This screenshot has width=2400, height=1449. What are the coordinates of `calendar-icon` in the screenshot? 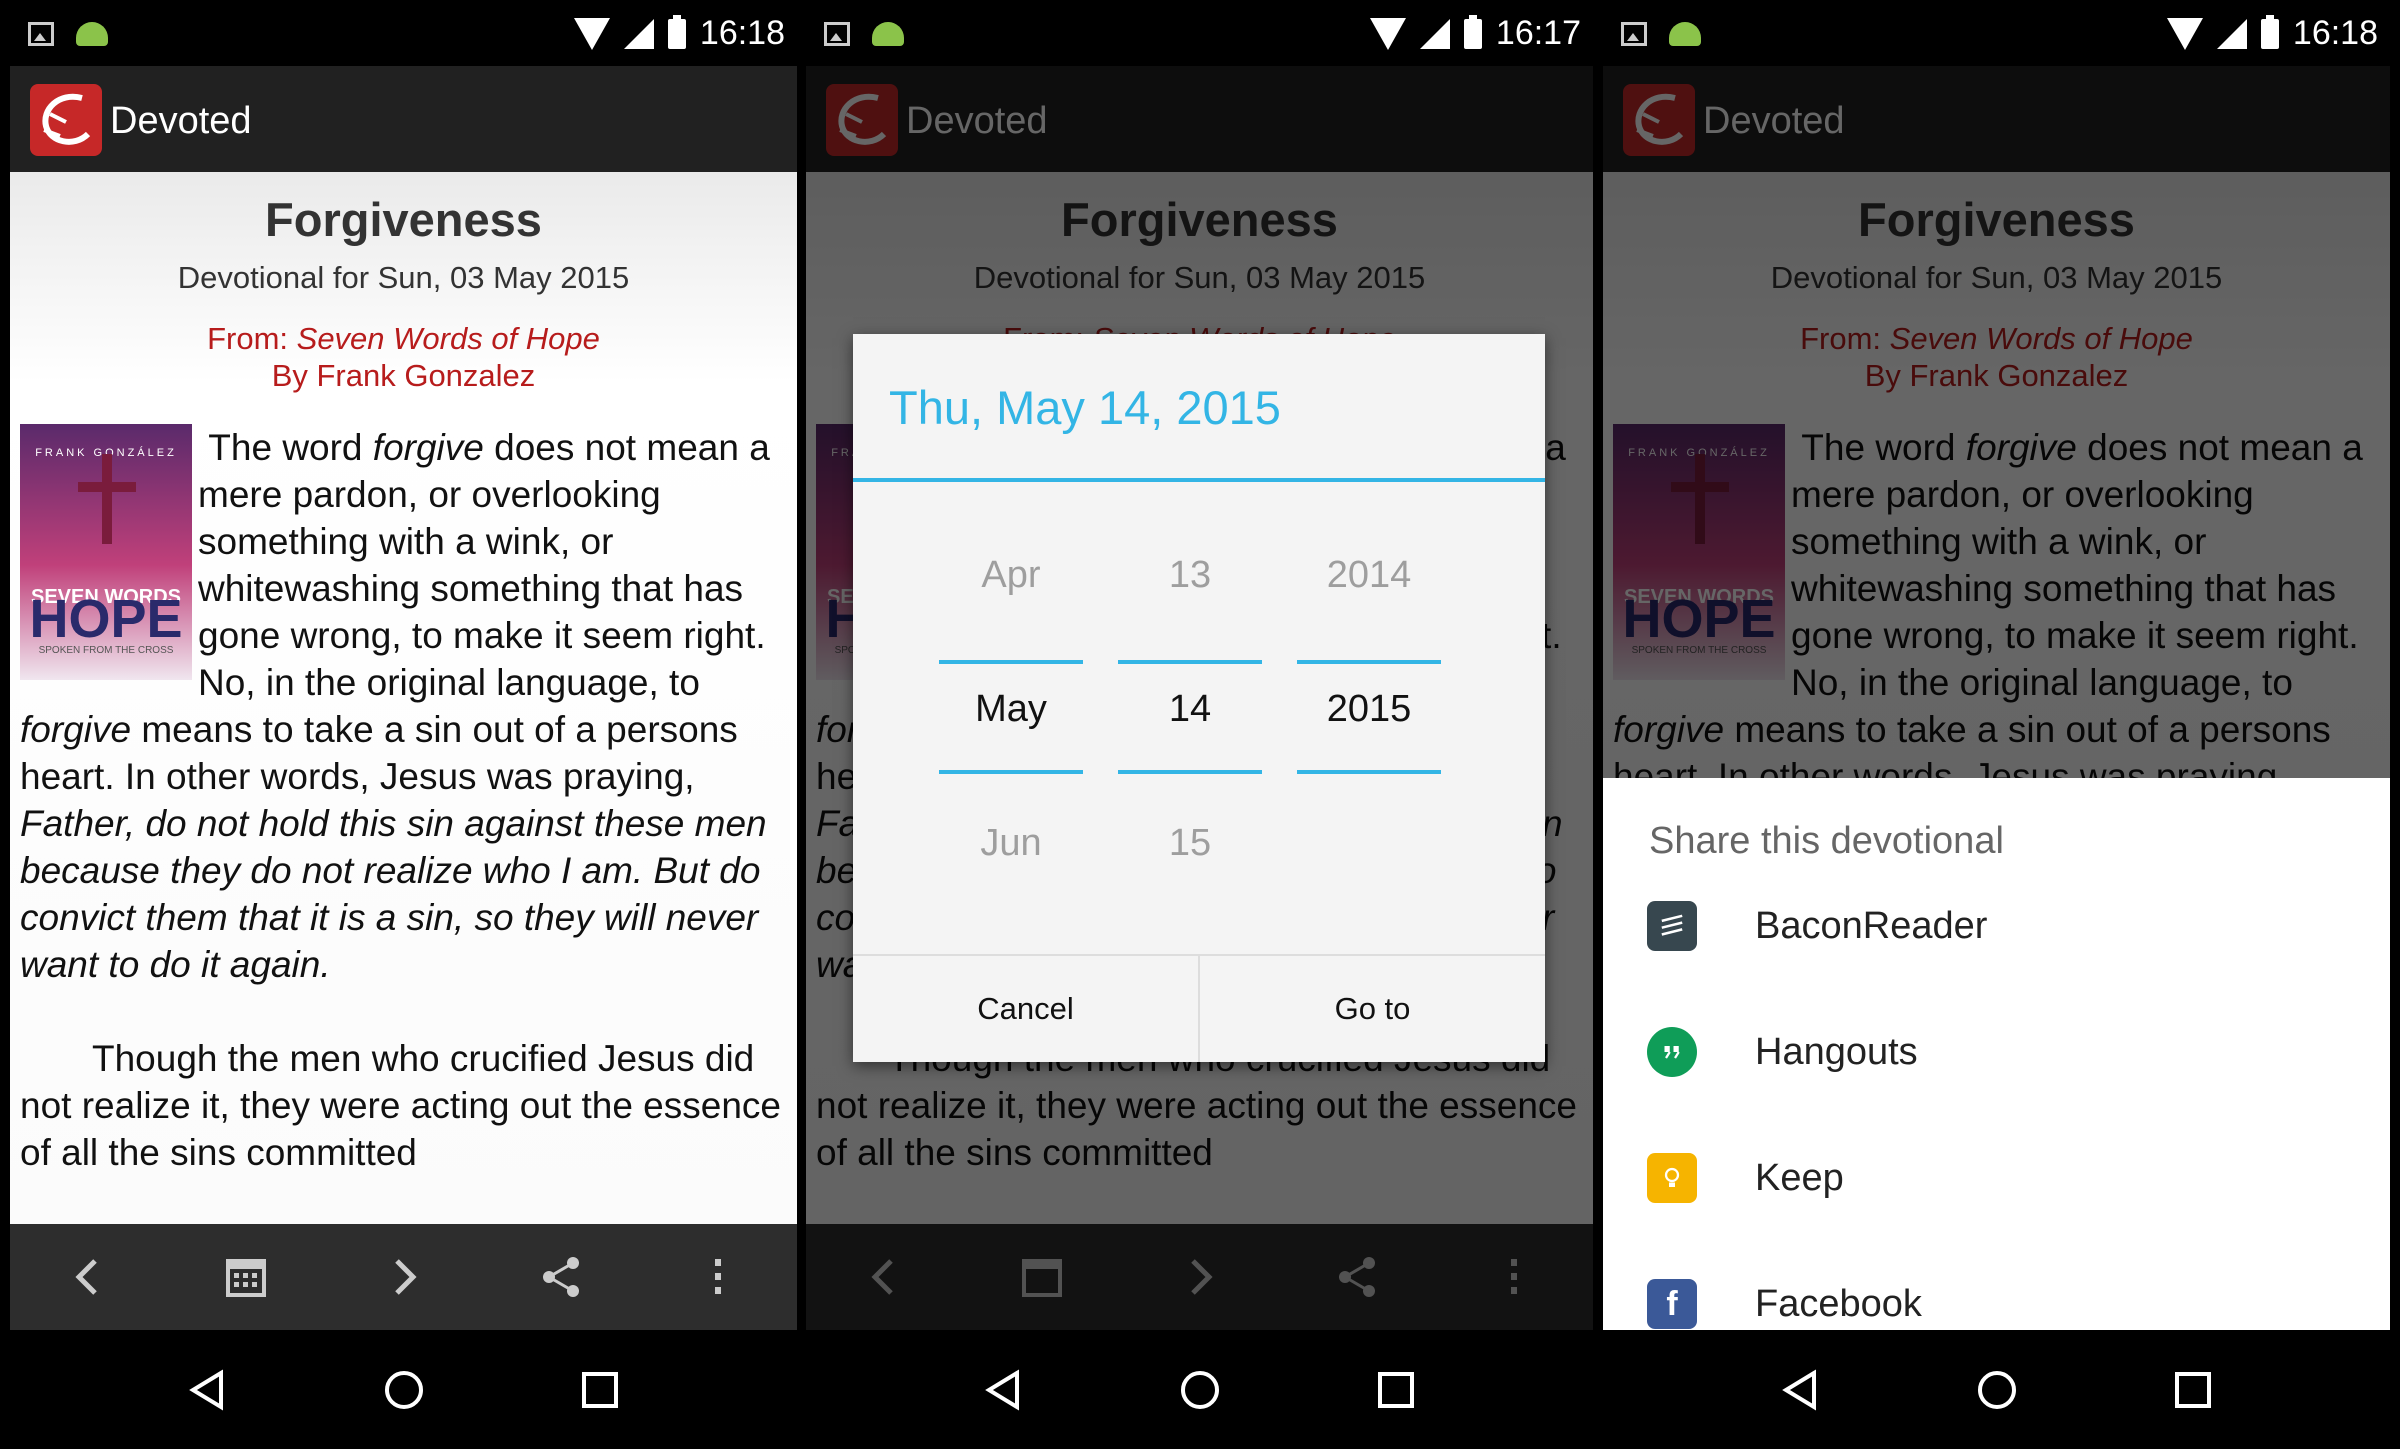 It's located at (246, 1278).